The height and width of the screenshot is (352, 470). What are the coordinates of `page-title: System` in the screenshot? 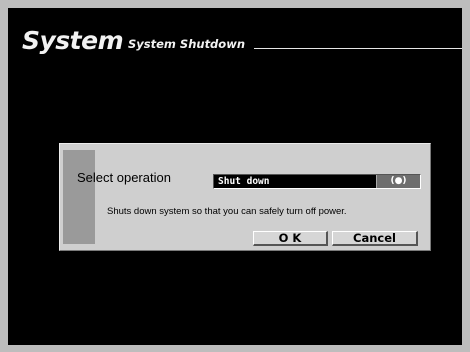 It's located at (73, 40).